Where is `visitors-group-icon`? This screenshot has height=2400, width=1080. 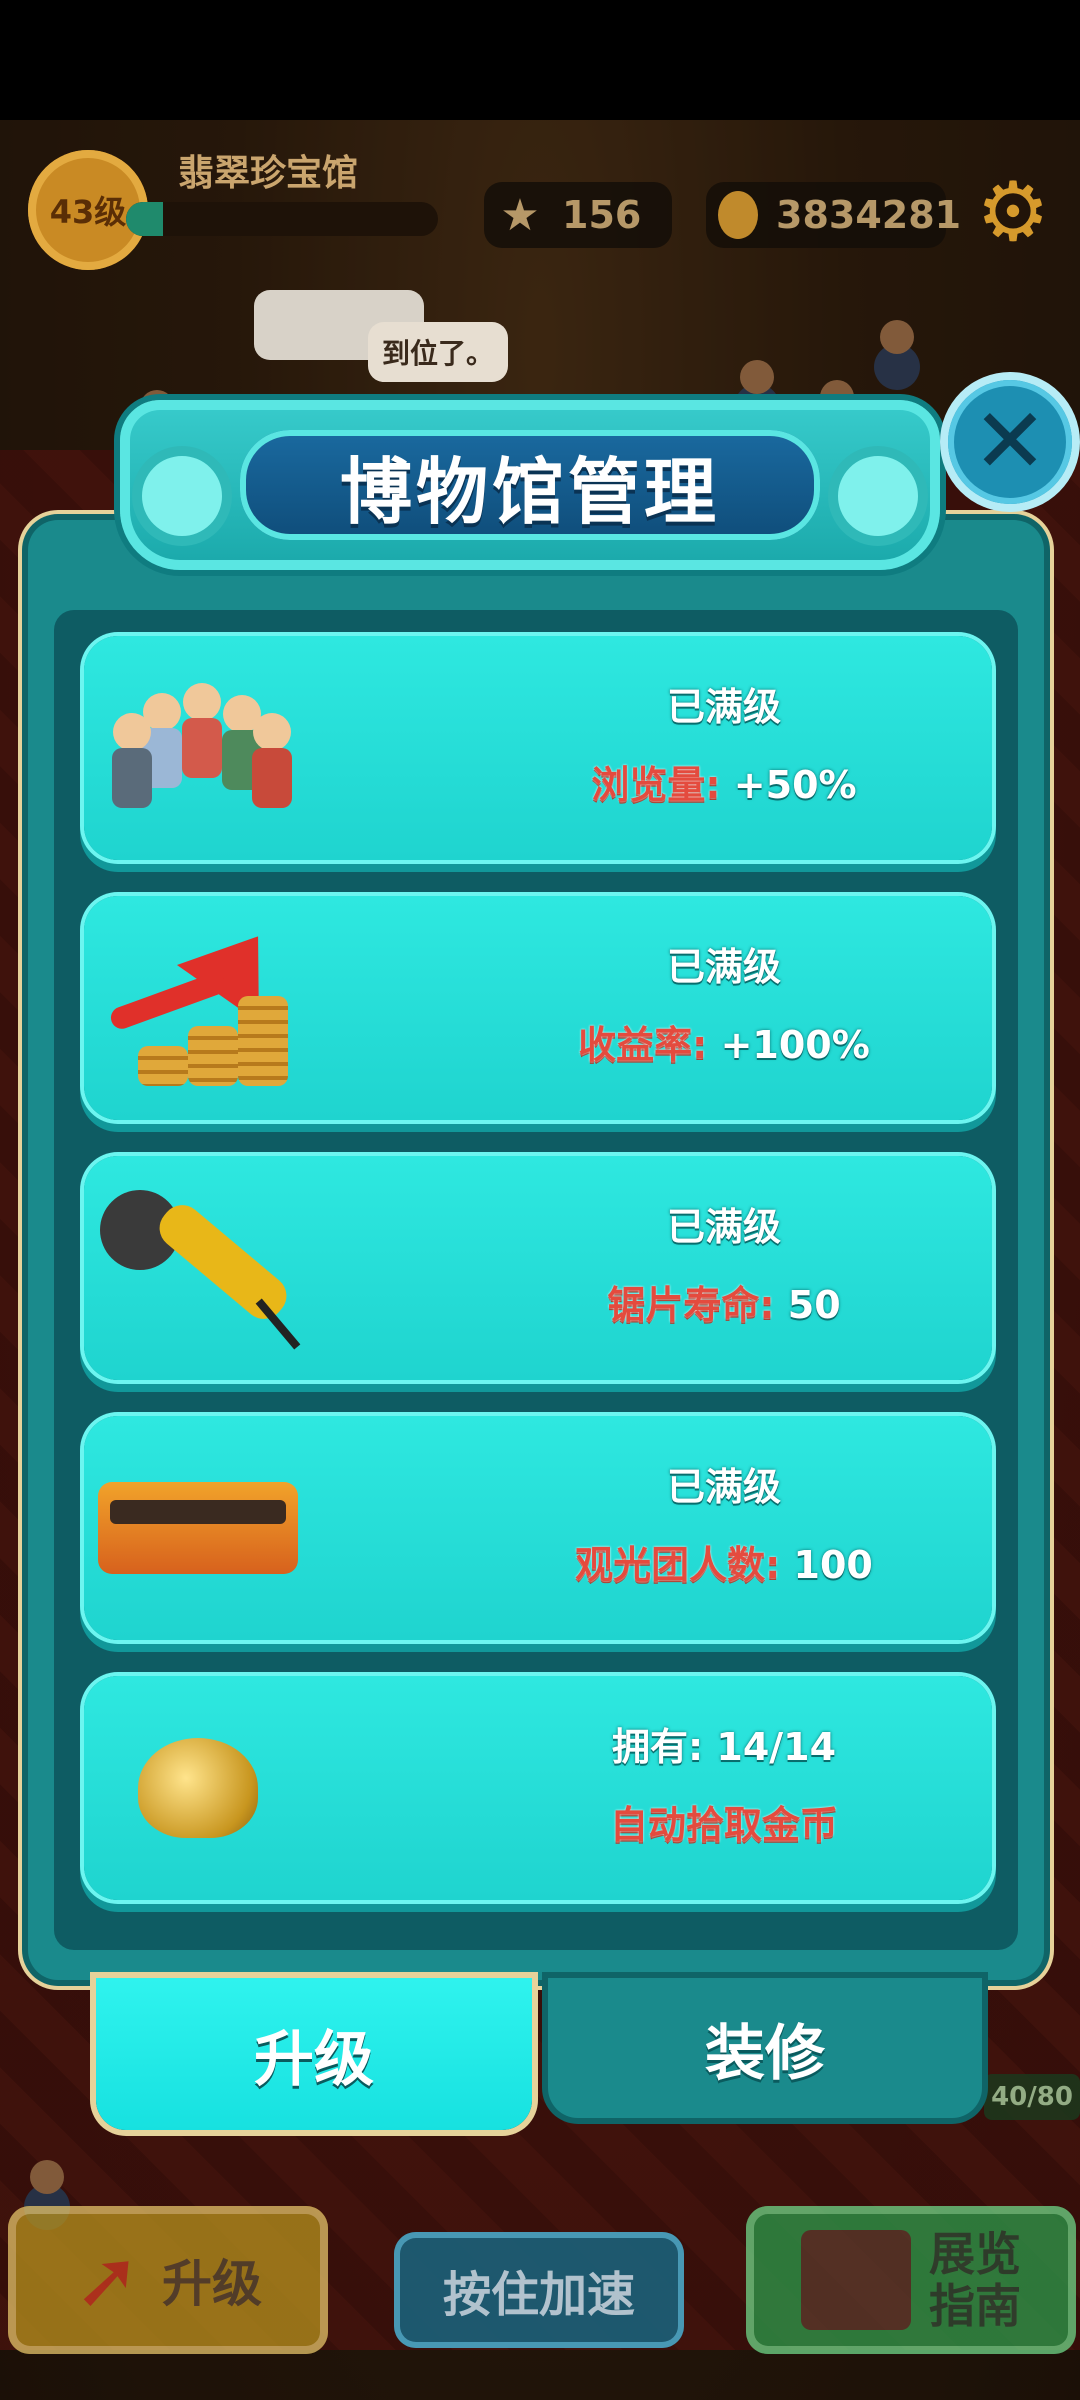
visitors-group-icon is located at coordinates (198, 748).